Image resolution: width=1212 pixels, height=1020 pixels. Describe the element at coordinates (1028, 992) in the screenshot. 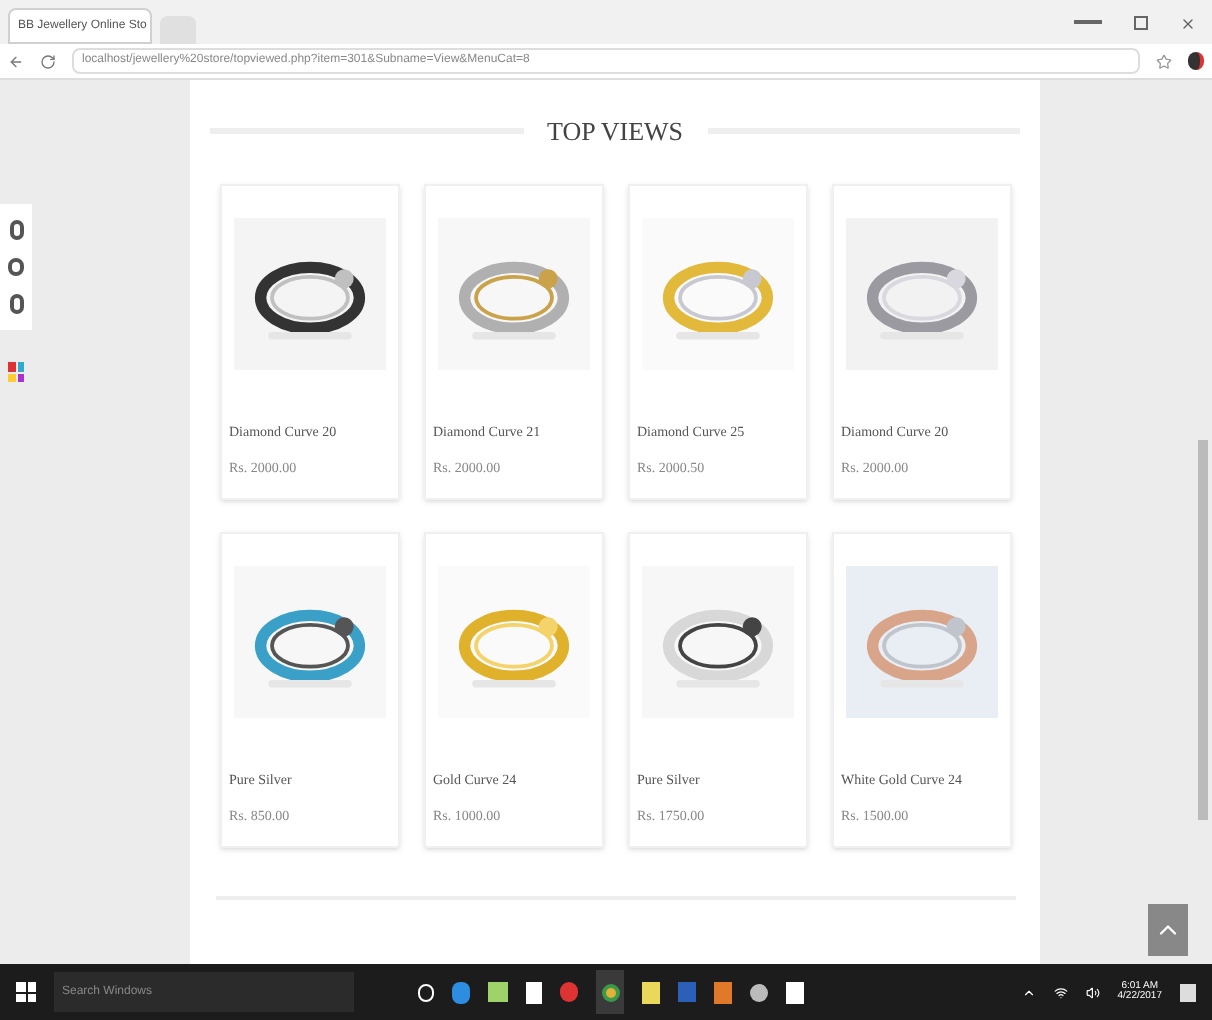

I see `tray-caret-icon` at that location.